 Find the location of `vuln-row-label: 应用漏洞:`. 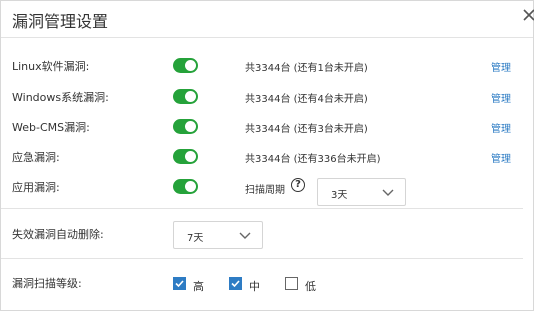

vuln-row-label: 应用漏洞: is located at coordinates (36, 187).